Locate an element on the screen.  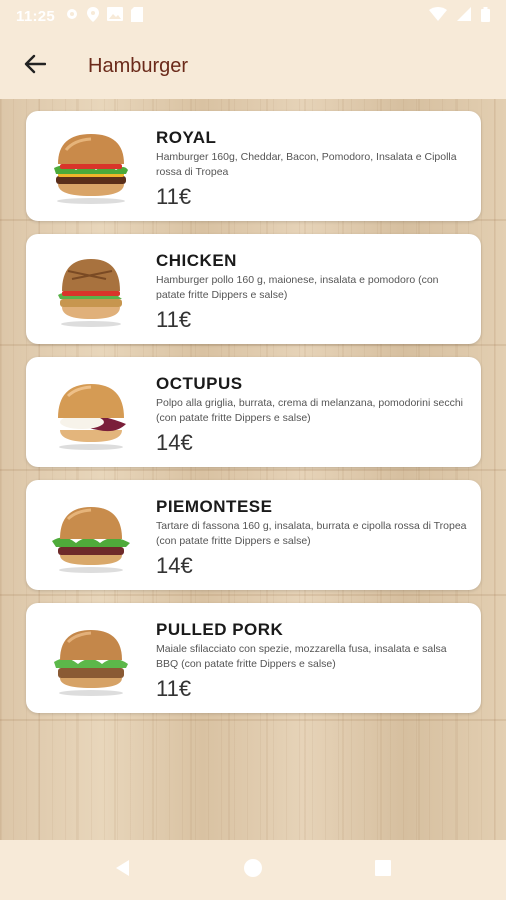
item-name: PIEMONTESE is located at coordinates (214, 506).